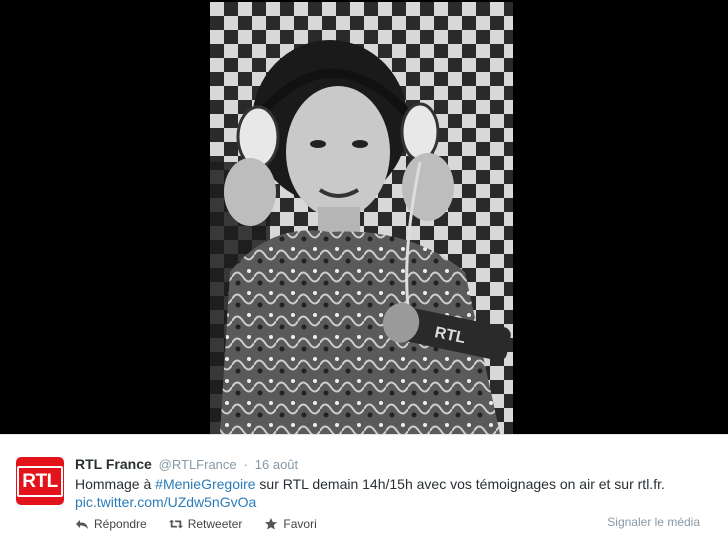  Describe the element at coordinates (120, 524) in the screenshot. I see `reply-label: Répondre` at that location.